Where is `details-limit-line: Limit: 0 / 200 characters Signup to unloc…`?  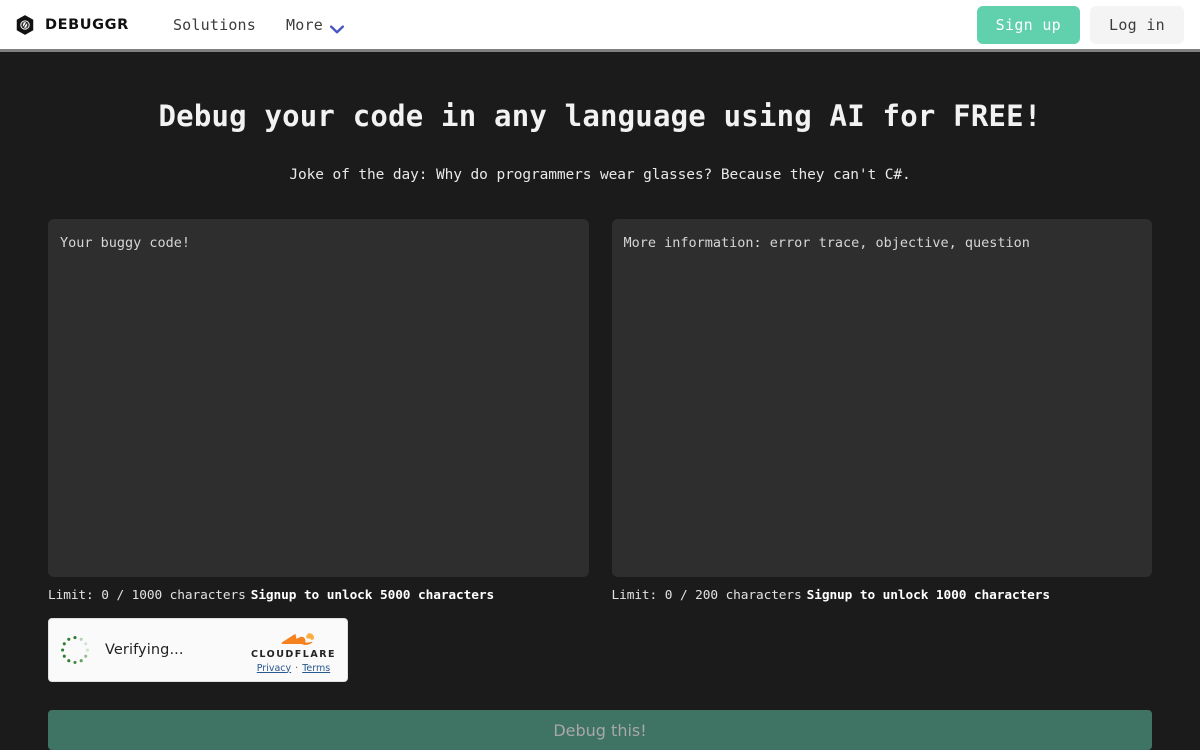 details-limit-line: Limit: 0 / 200 characters Signup to unloc… is located at coordinates (882, 595).